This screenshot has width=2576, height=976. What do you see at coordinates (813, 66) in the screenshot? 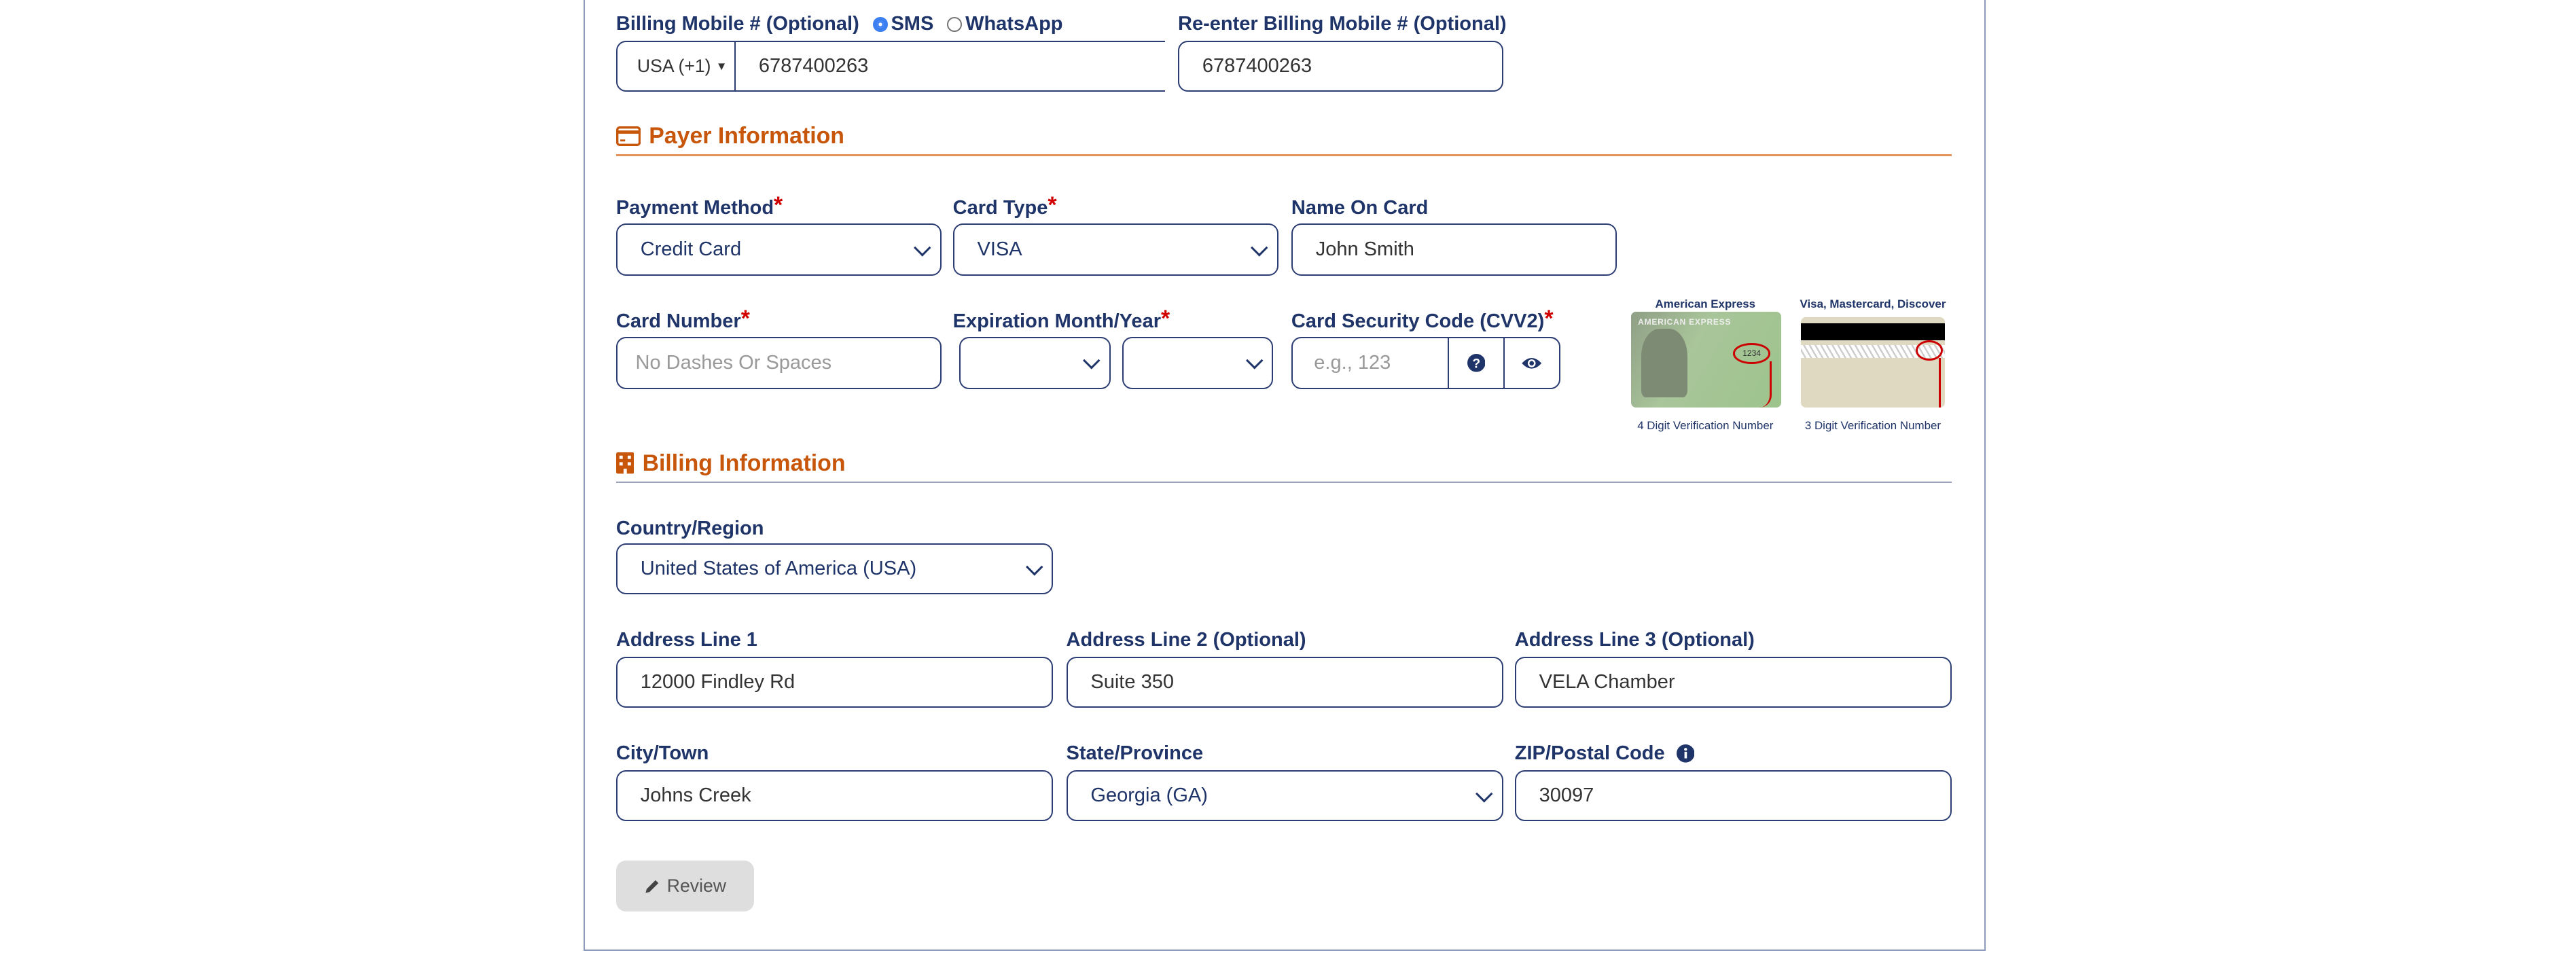
I see `billing-mobile-value: 6787400263` at bounding box center [813, 66].